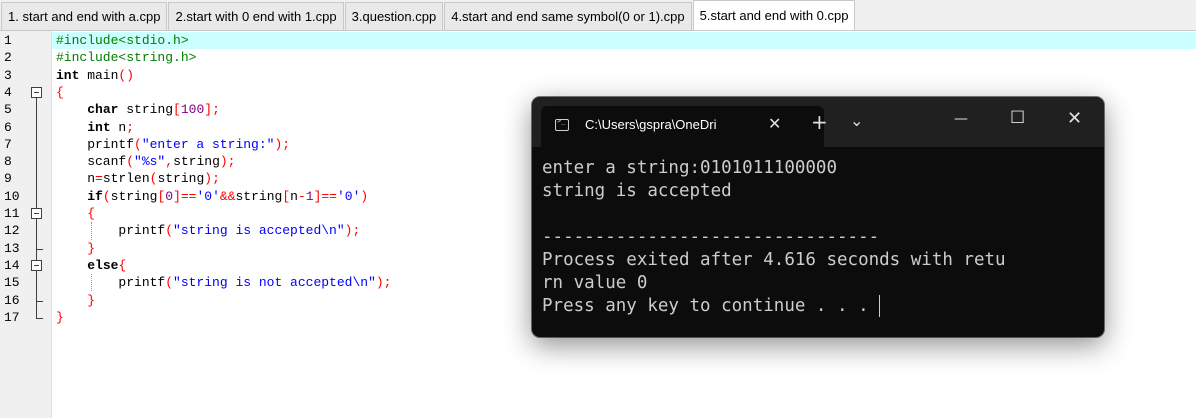  What do you see at coordinates (819, 283) in the screenshot?
I see `console-output-line: rn value 0` at bounding box center [819, 283].